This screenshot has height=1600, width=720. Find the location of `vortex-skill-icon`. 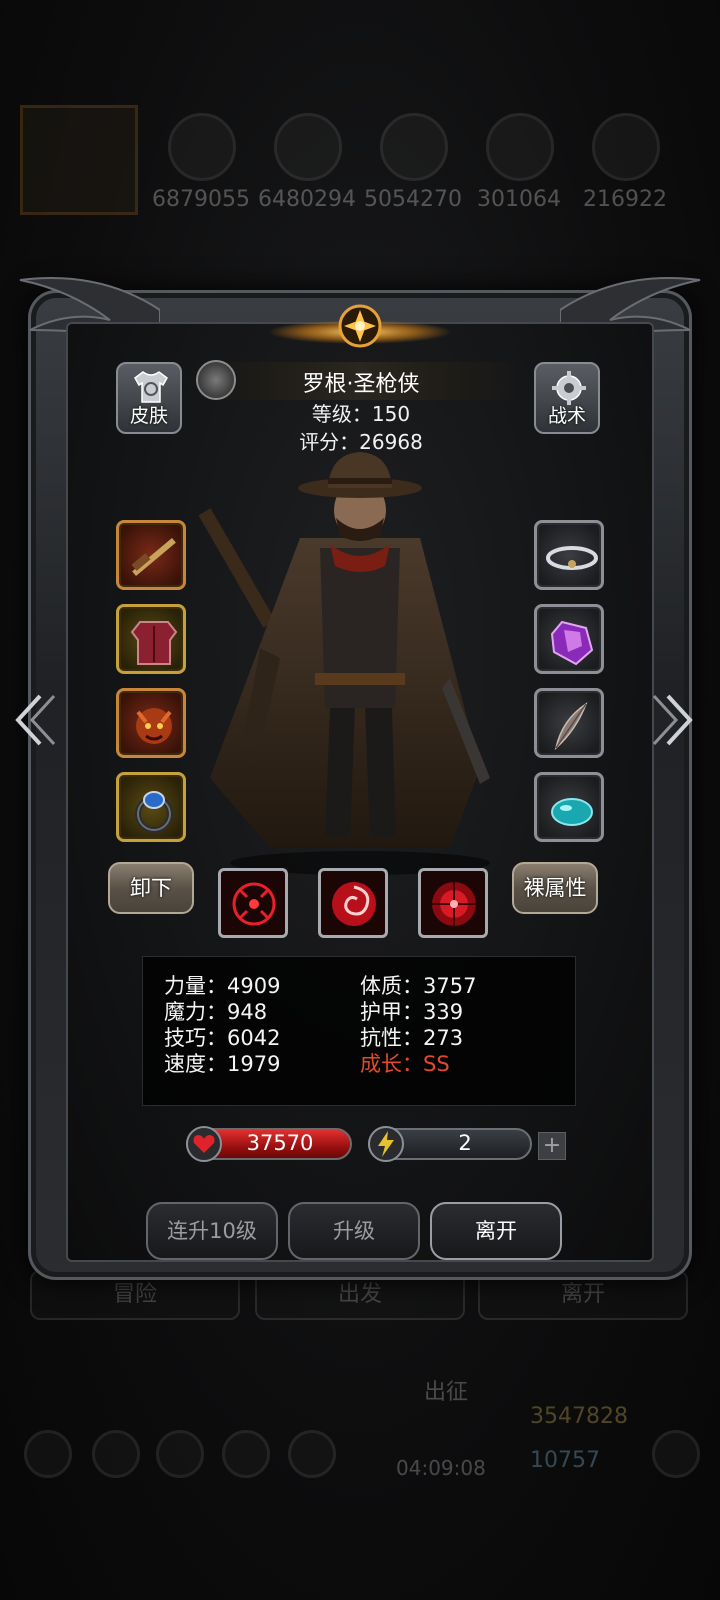

vortex-skill-icon is located at coordinates (354, 904).